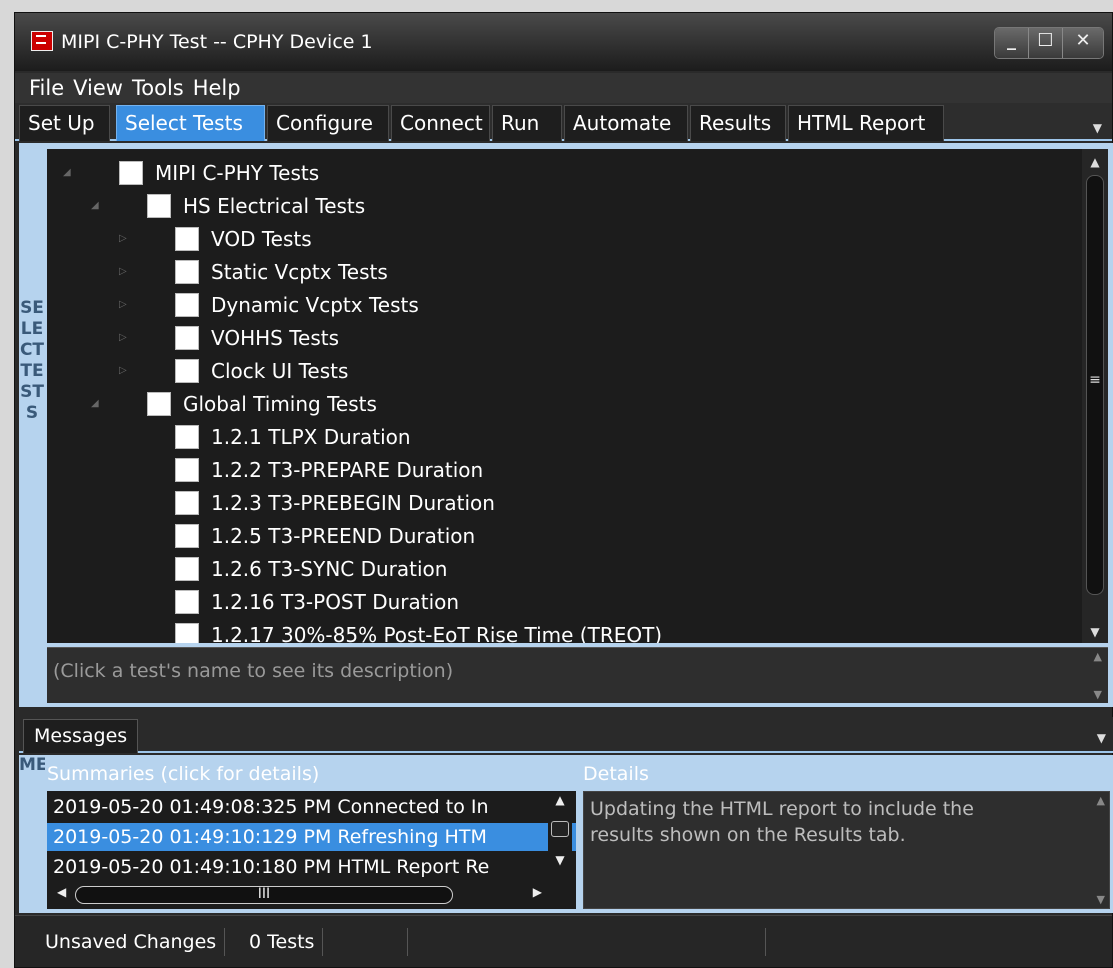 This screenshot has width=1113, height=968. Describe the element at coordinates (564, 404) in the screenshot. I see `tree-row: ◢ Global Timing Tests` at that location.